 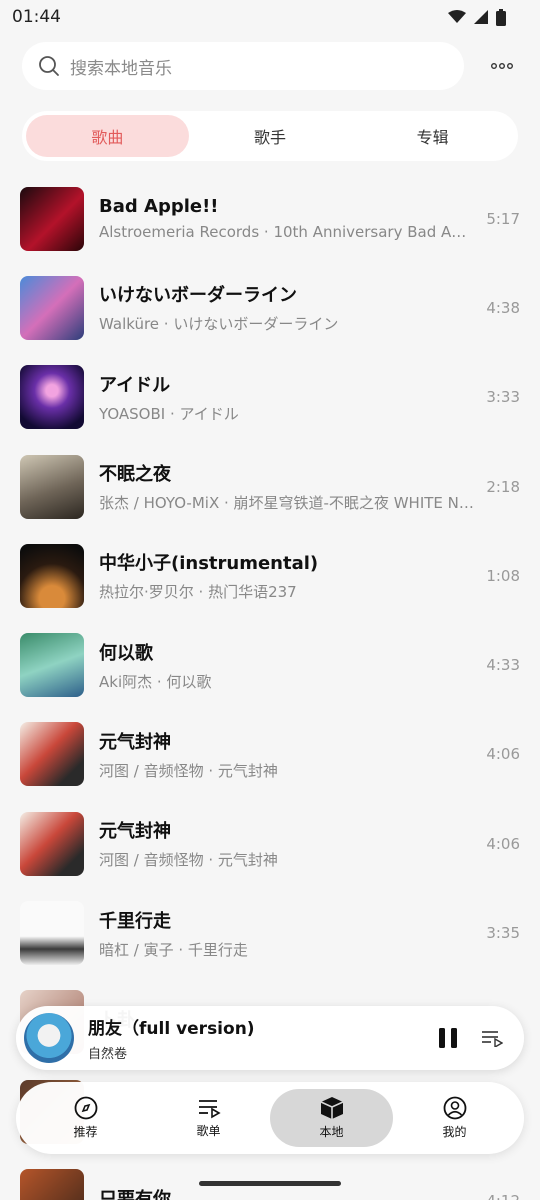 What do you see at coordinates (503, 307) in the screenshot?
I see `song-duration: 4:38` at bounding box center [503, 307].